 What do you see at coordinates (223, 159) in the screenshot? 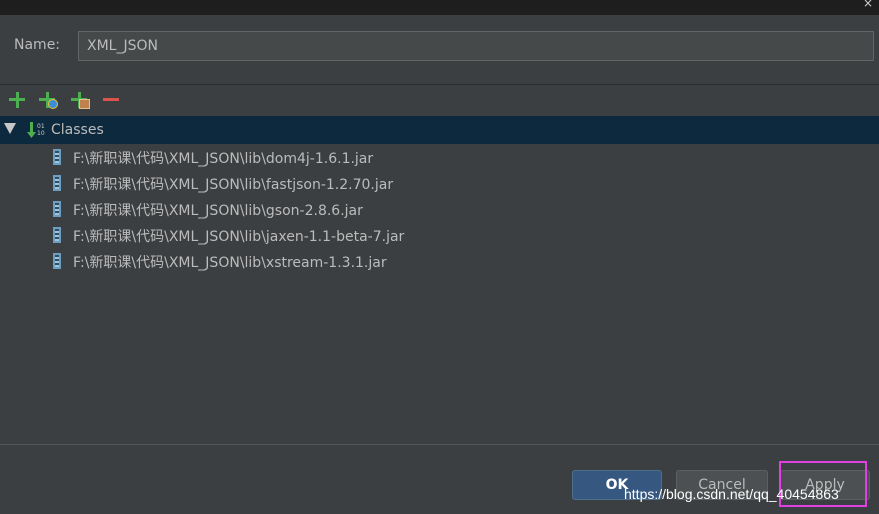
I see `jar-path: F:\新职课\代码\XML_JSON\lib\dom4j-1.6.1.jar` at bounding box center [223, 159].